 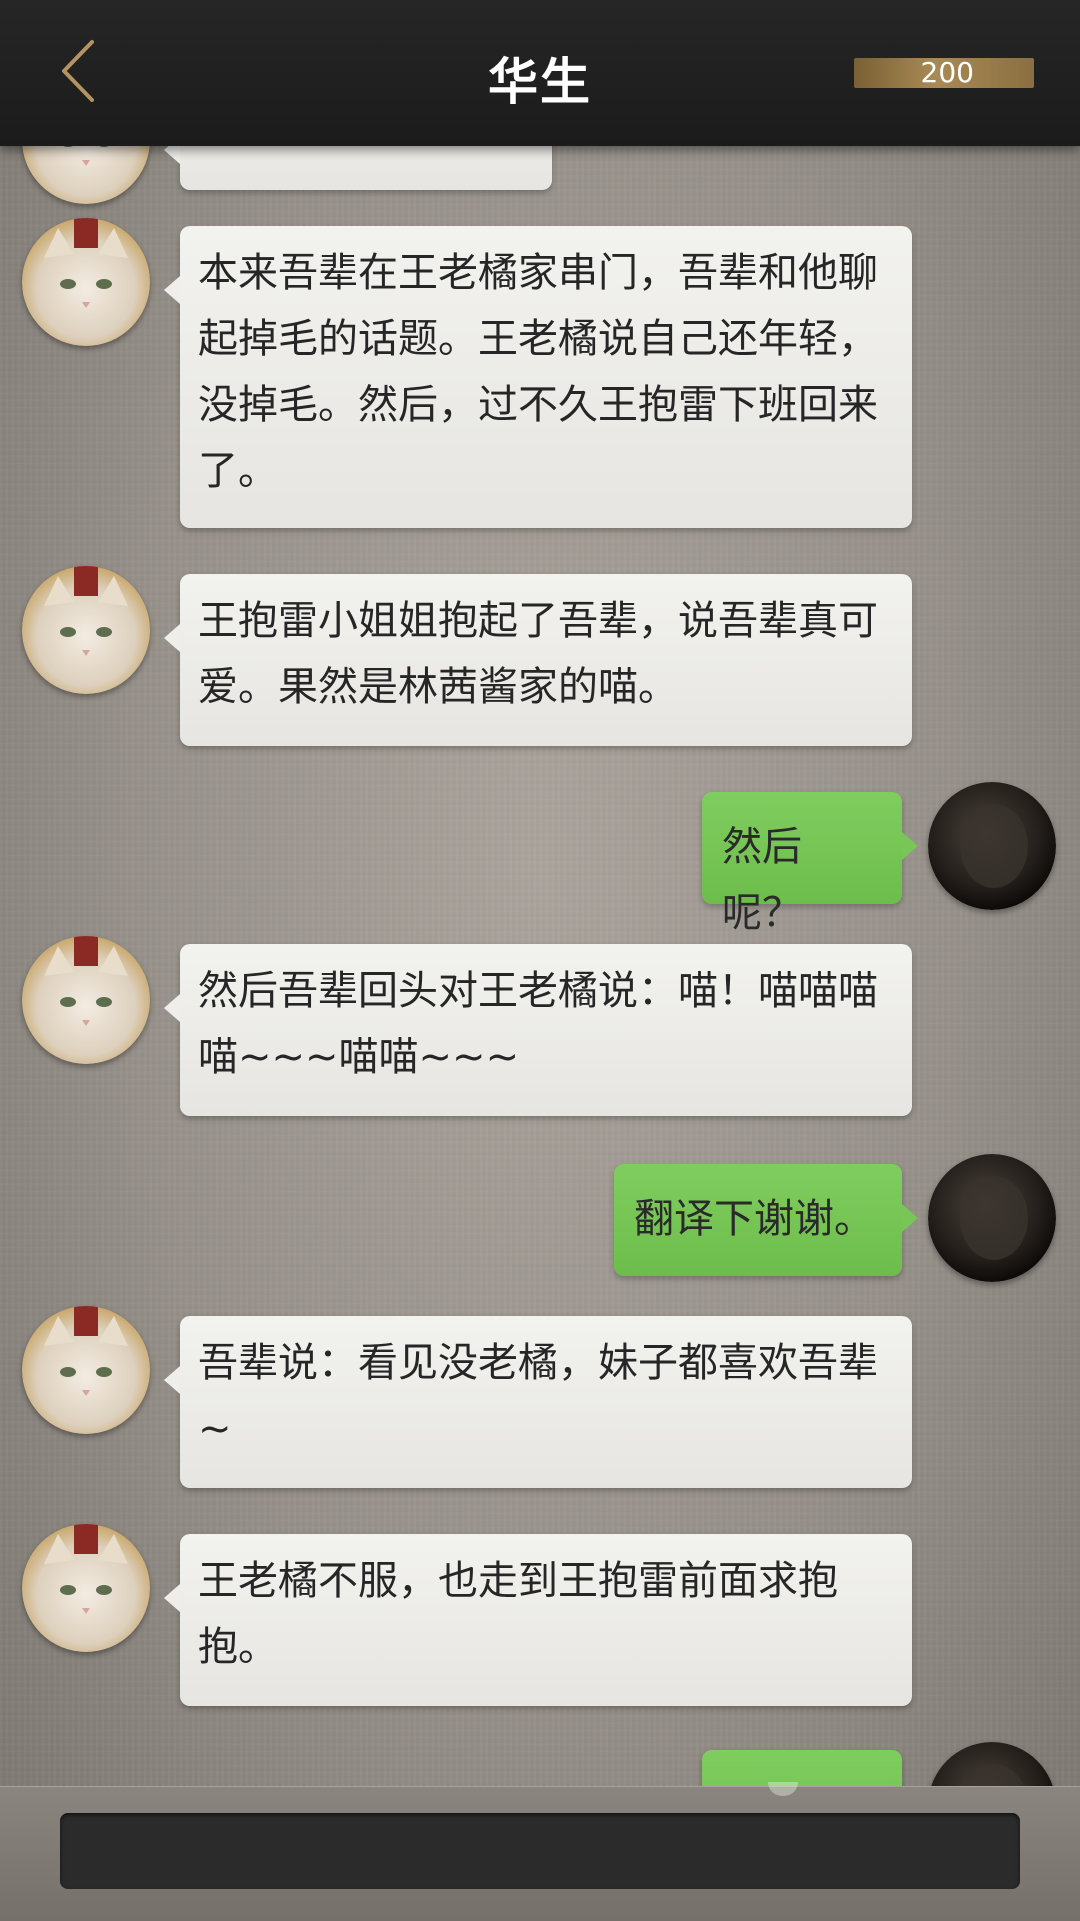 I want to click on message-bubble-incoming: 王抱雷小姐姐抱起了吾辈，说吾辈真可爱。果然是林茜酱家的喵。, so click(x=538, y=660).